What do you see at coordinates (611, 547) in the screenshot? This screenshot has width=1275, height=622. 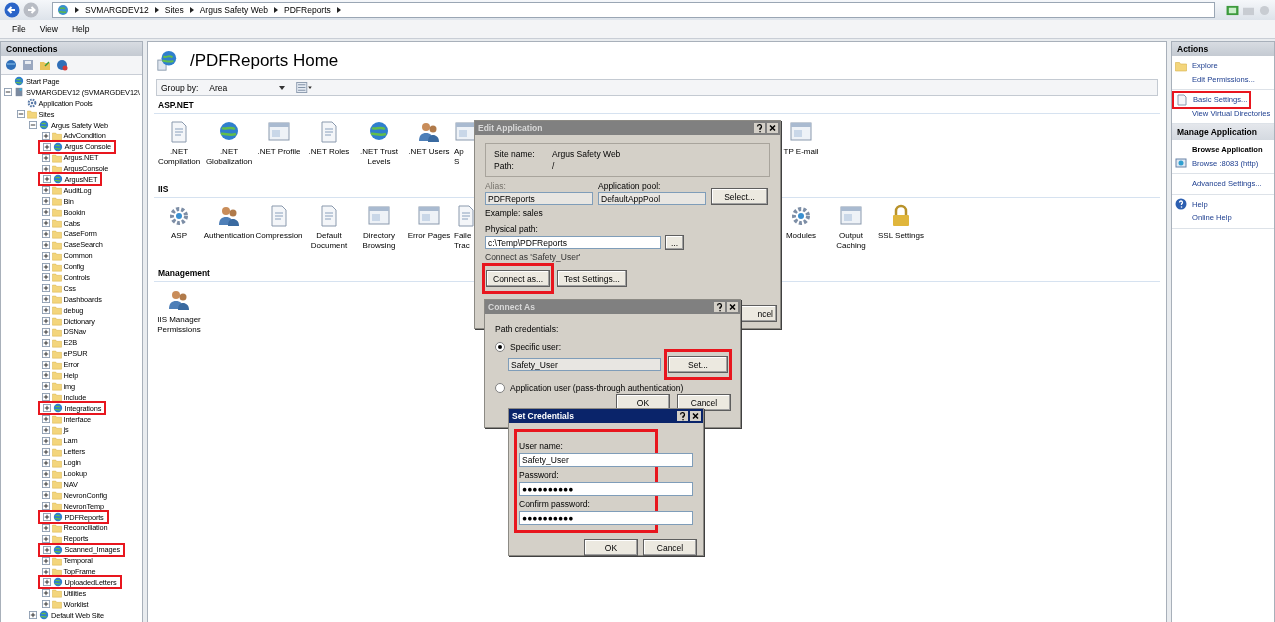 I see `dialog-button: OK` at bounding box center [611, 547].